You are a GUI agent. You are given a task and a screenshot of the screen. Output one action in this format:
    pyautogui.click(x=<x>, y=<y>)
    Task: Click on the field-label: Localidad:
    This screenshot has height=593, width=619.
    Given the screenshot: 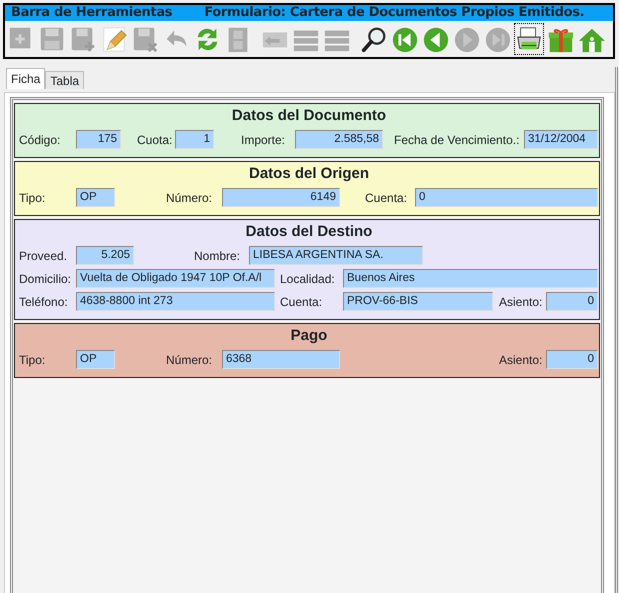 What is the action you would take?
    pyautogui.click(x=308, y=279)
    